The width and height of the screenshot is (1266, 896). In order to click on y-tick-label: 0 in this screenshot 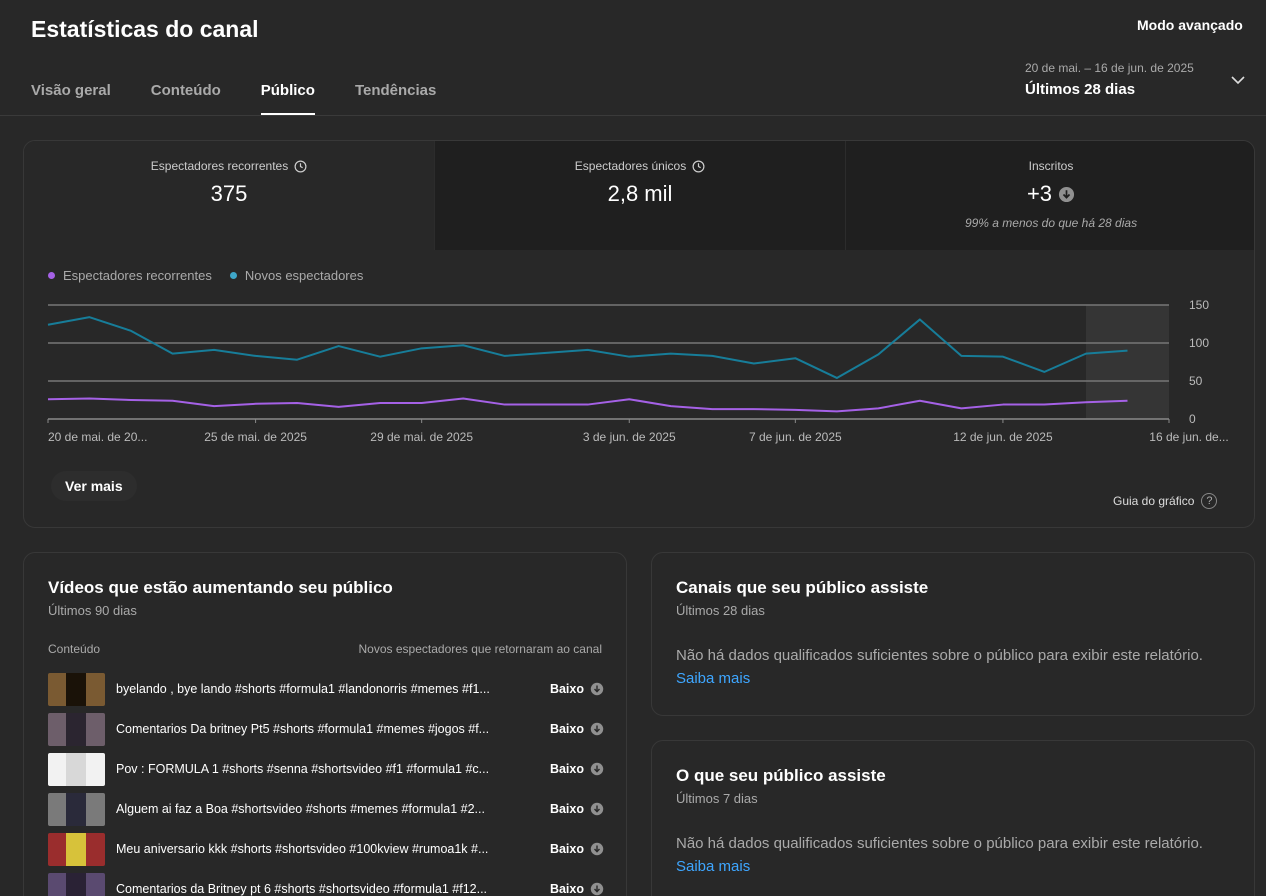, I will do `click(1192, 419)`.